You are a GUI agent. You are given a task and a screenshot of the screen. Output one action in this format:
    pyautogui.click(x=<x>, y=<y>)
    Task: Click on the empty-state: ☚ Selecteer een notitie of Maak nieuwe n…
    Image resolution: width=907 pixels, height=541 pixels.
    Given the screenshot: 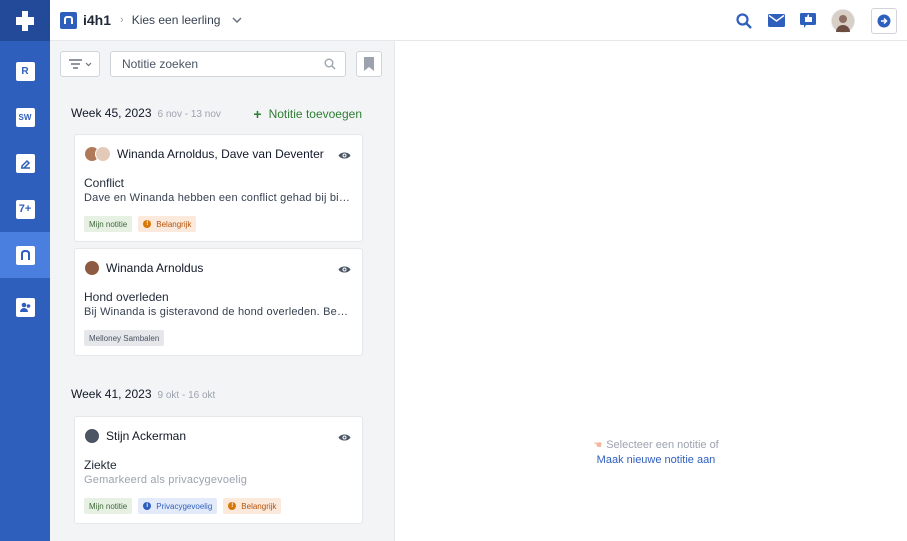 What is the action you would take?
    pyautogui.click(x=651, y=452)
    